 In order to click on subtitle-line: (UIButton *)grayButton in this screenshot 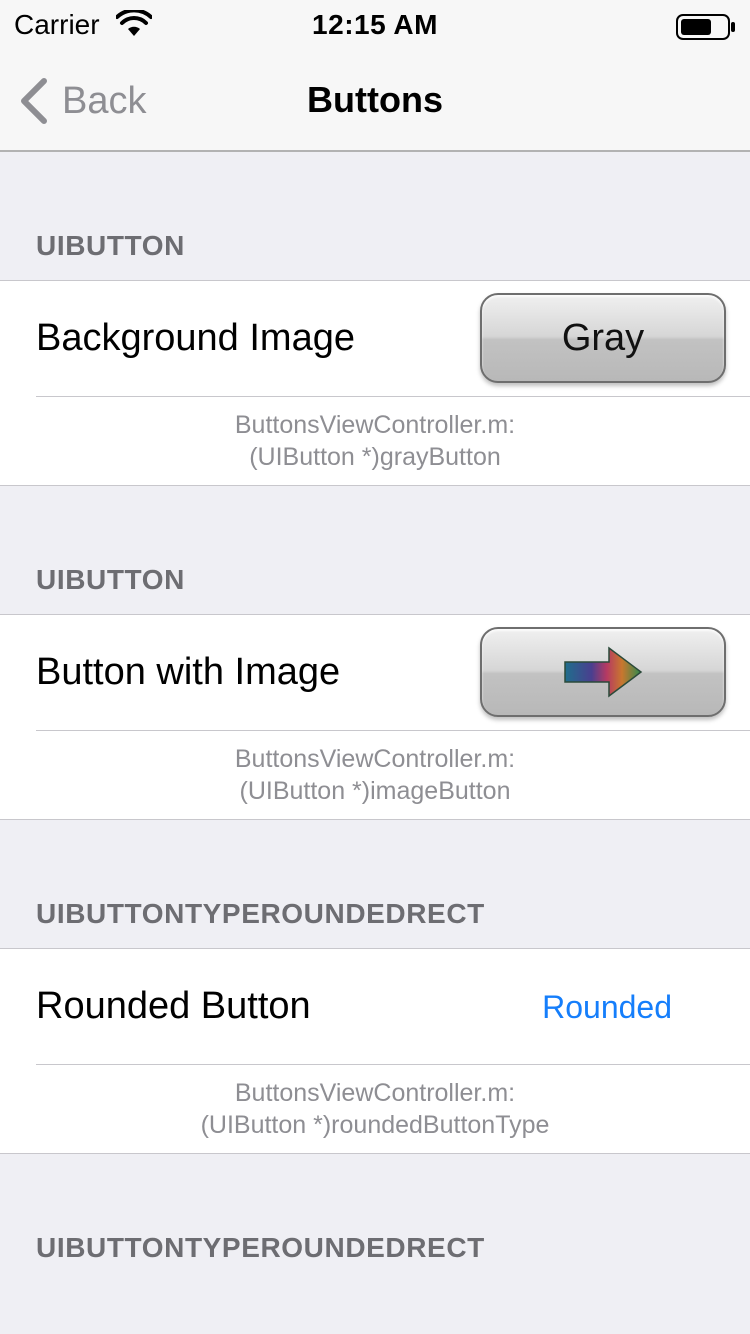, I will do `click(375, 457)`.